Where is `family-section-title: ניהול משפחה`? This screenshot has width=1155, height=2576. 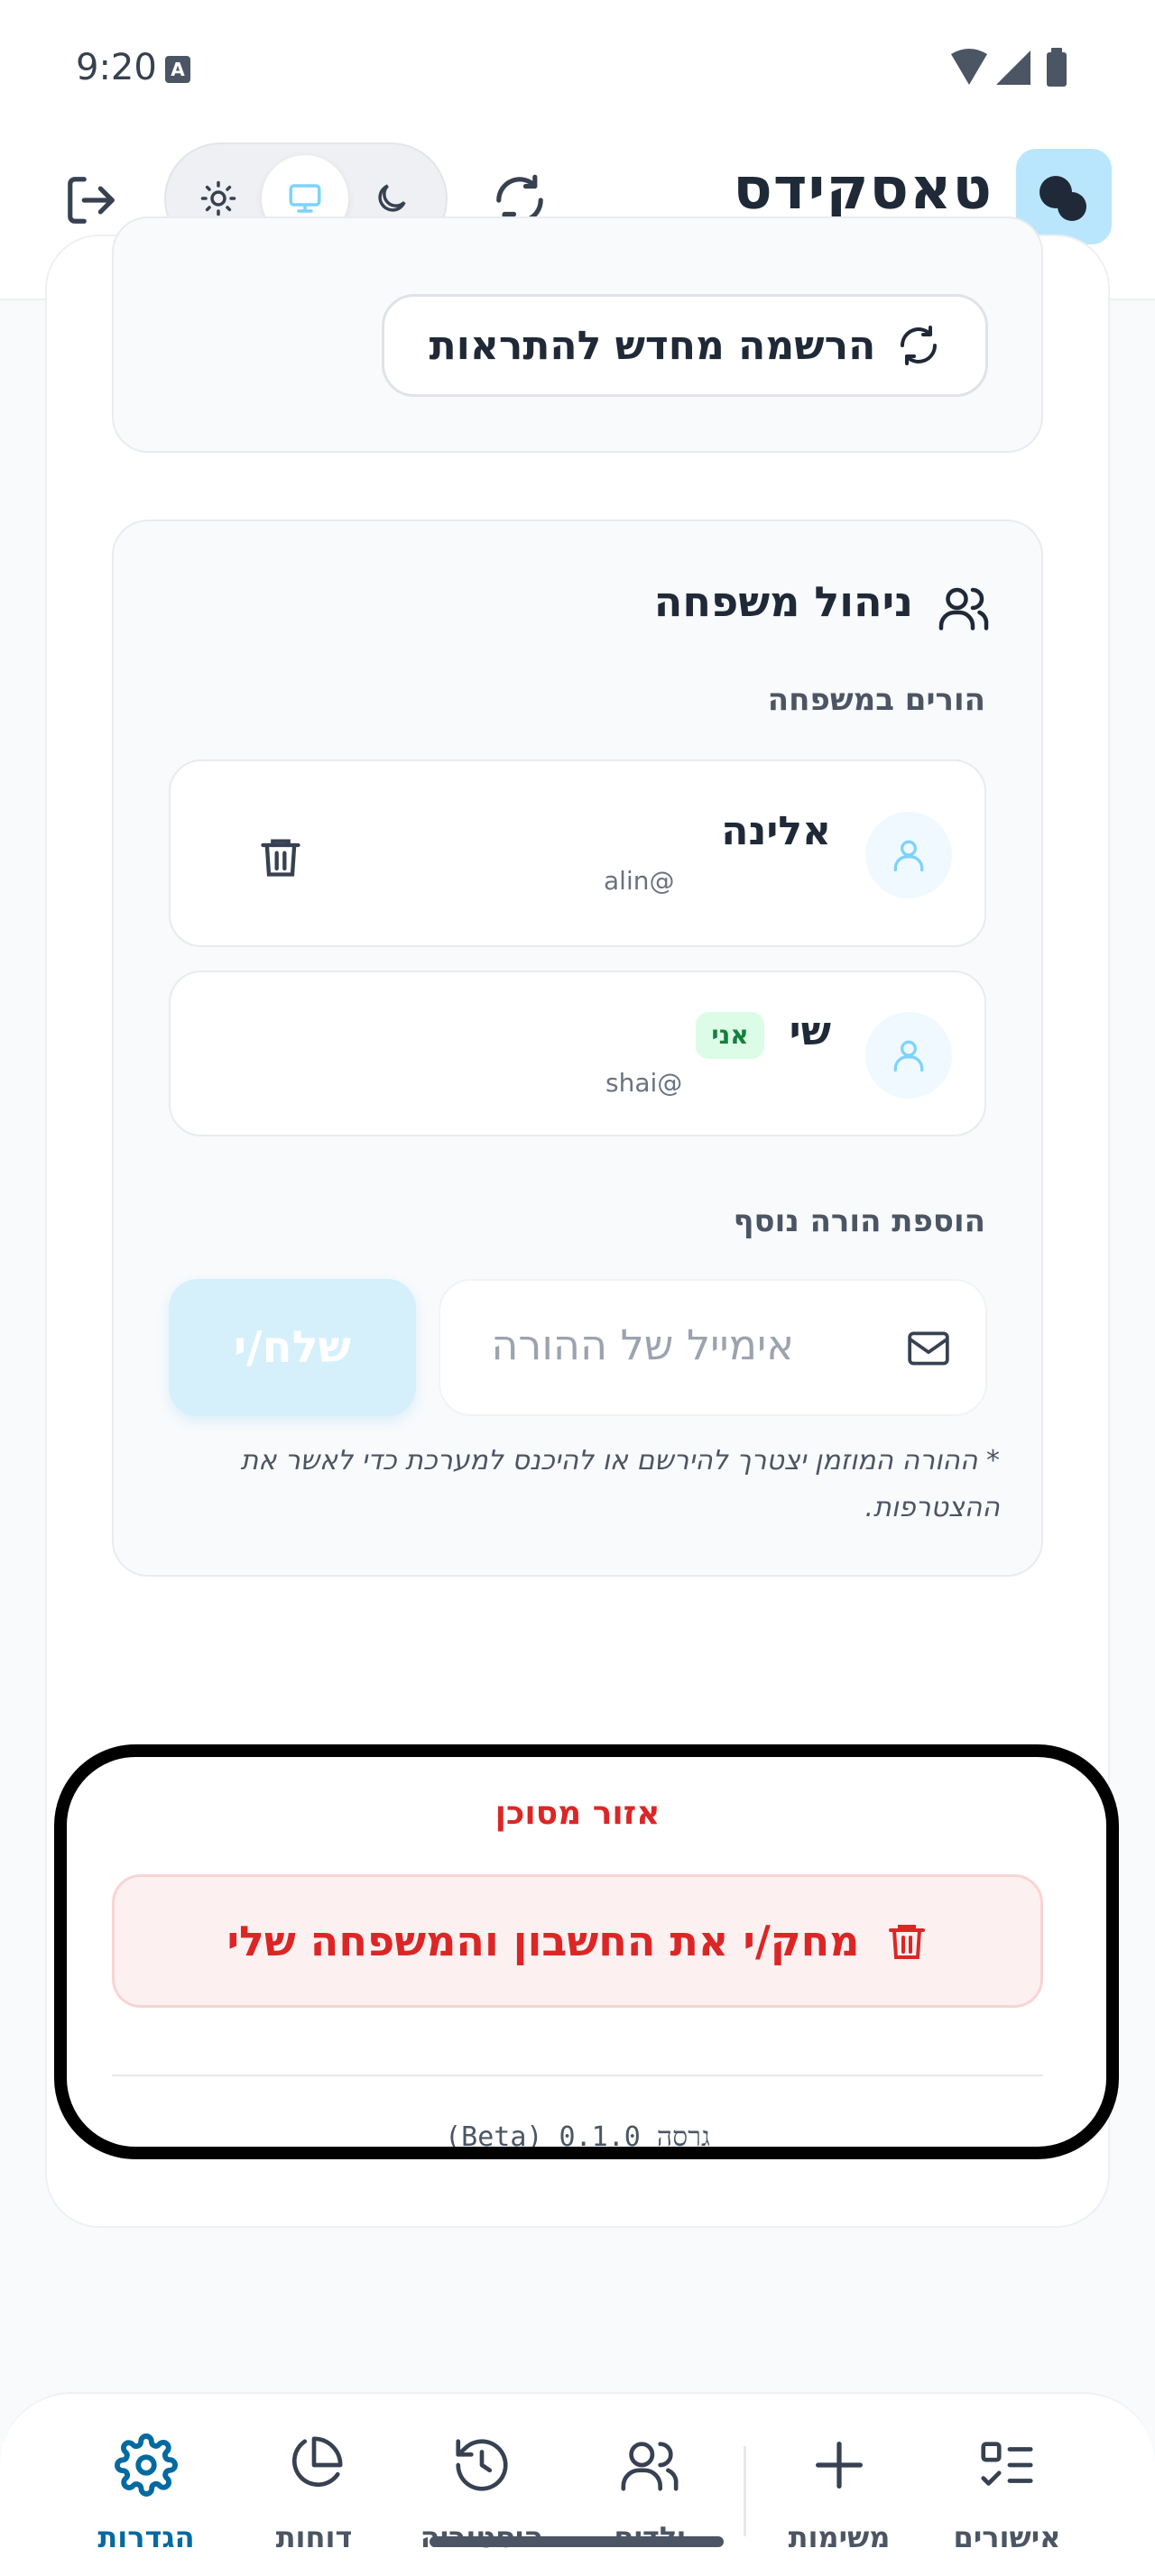 family-section-title: ניהול משפחה is located at coordinates (783, 601).